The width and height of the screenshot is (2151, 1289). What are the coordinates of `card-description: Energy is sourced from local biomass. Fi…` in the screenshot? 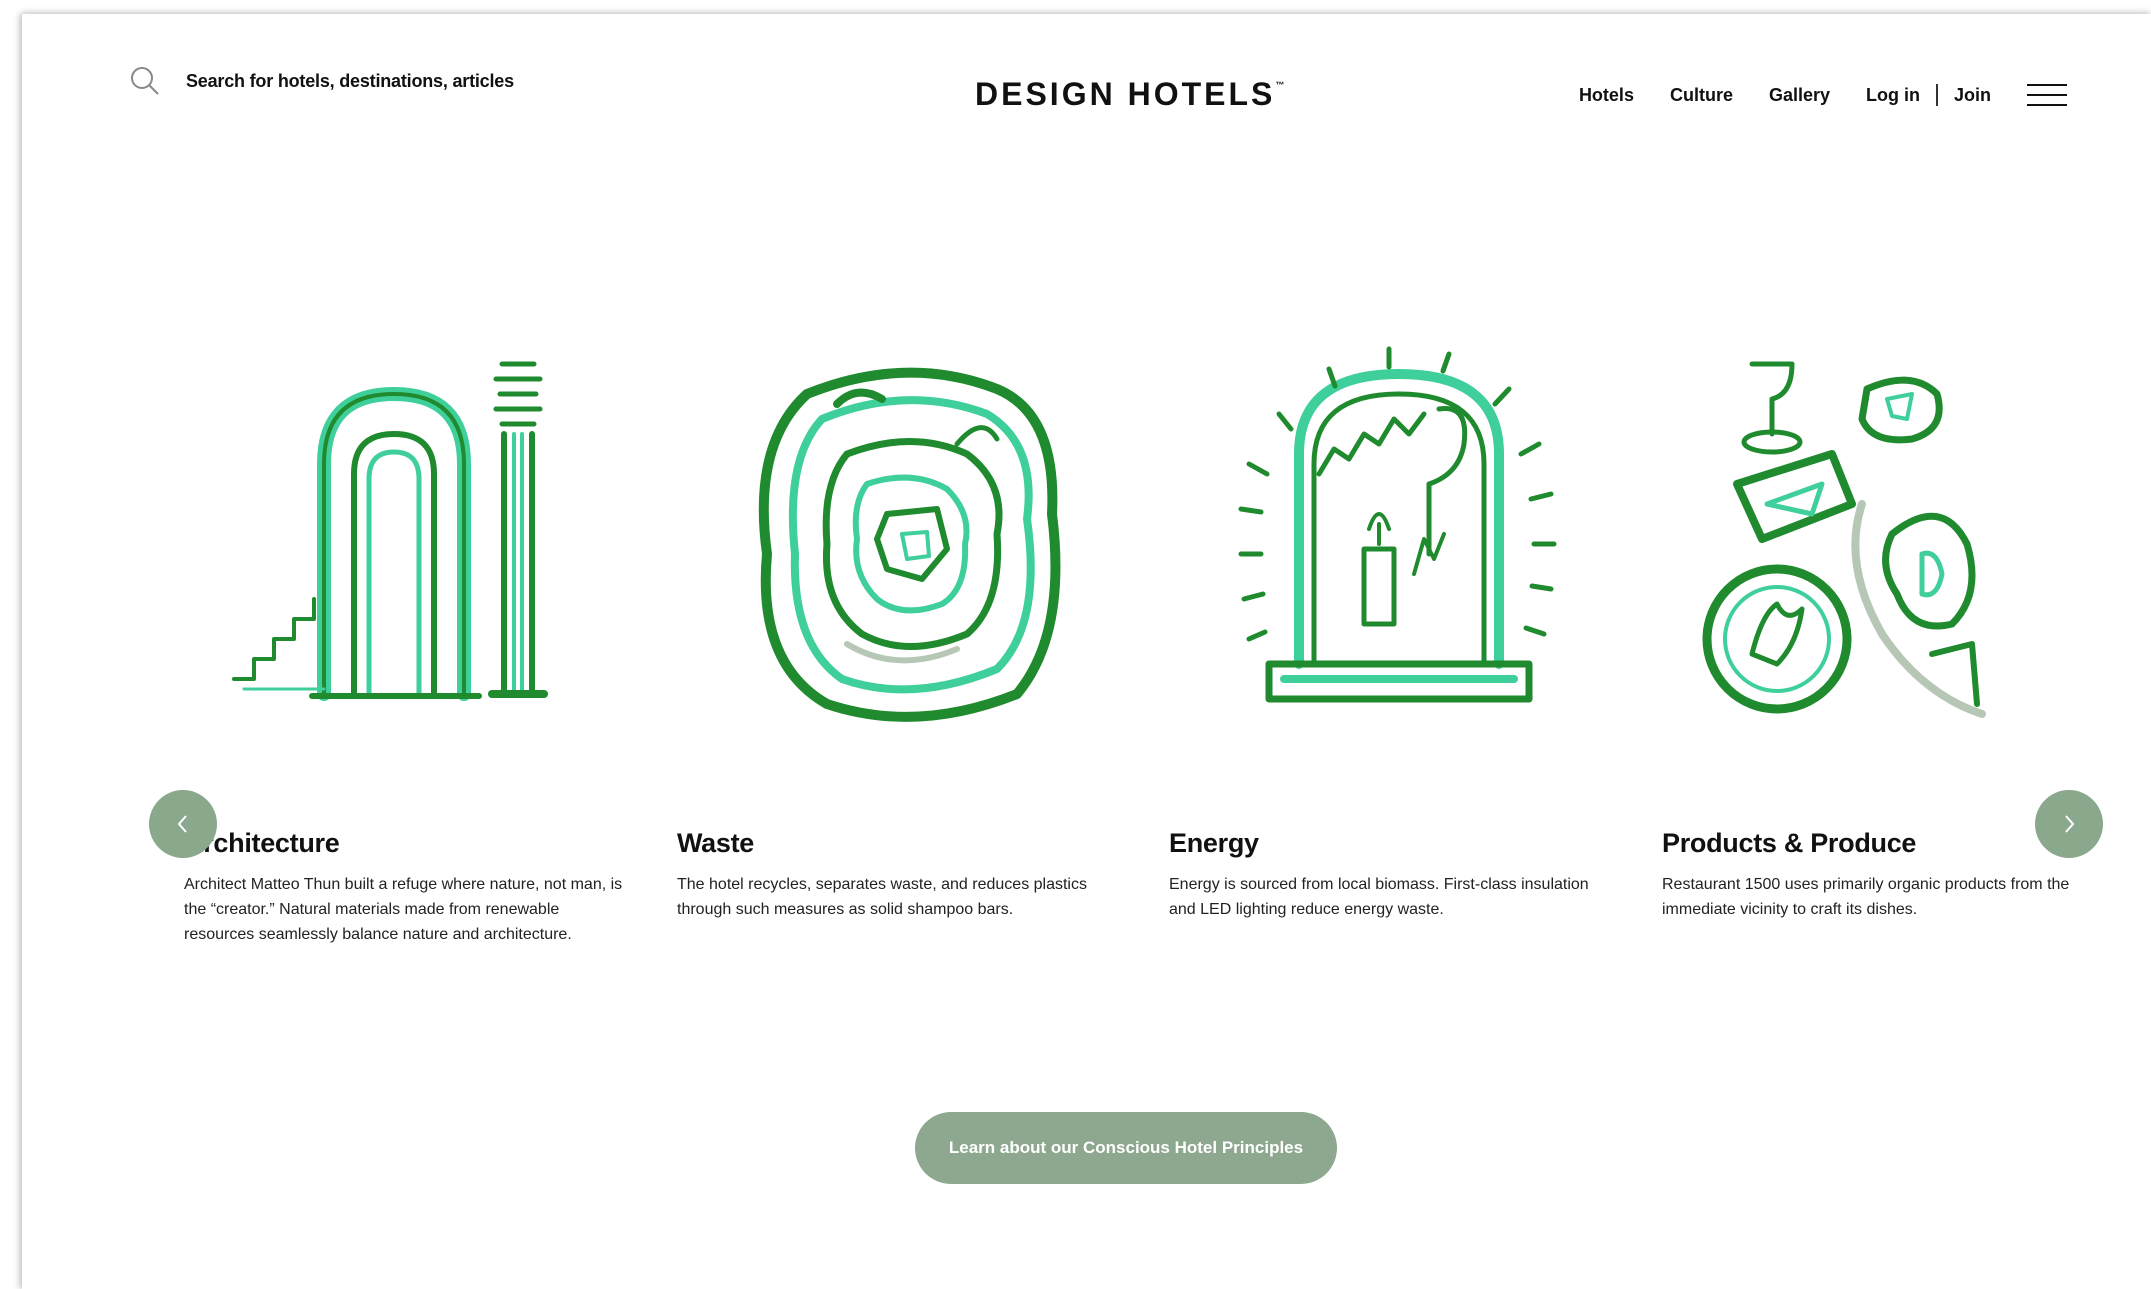 It's located at (1379, 897).